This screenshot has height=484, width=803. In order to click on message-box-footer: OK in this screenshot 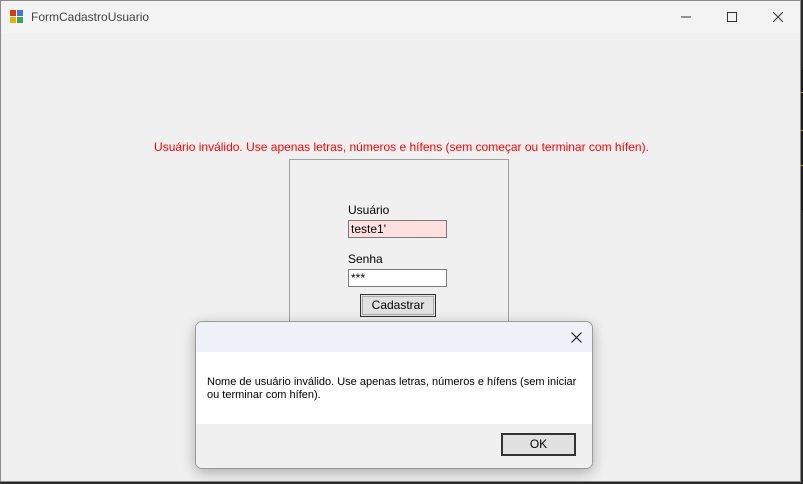, I will do `click(394, 446)`.